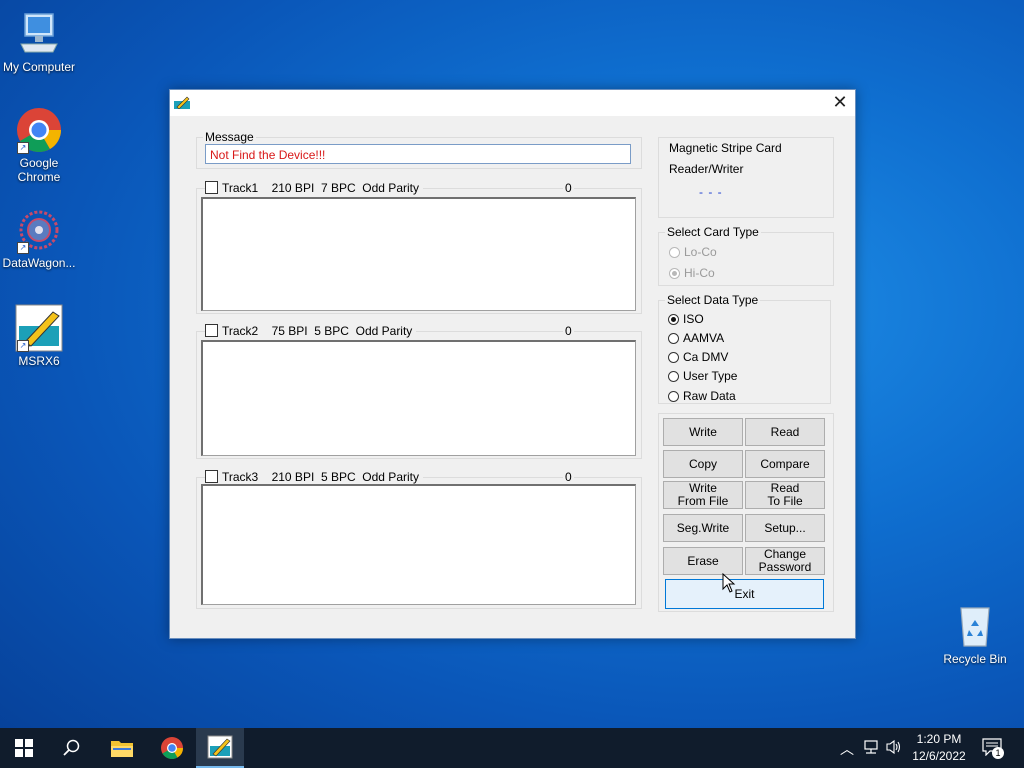 This screenshot has height=768, width=1024. What do you see at coordinates (229, 137) in the screenshot?
I see `message-label: Message` at bounding box center [229, 137].